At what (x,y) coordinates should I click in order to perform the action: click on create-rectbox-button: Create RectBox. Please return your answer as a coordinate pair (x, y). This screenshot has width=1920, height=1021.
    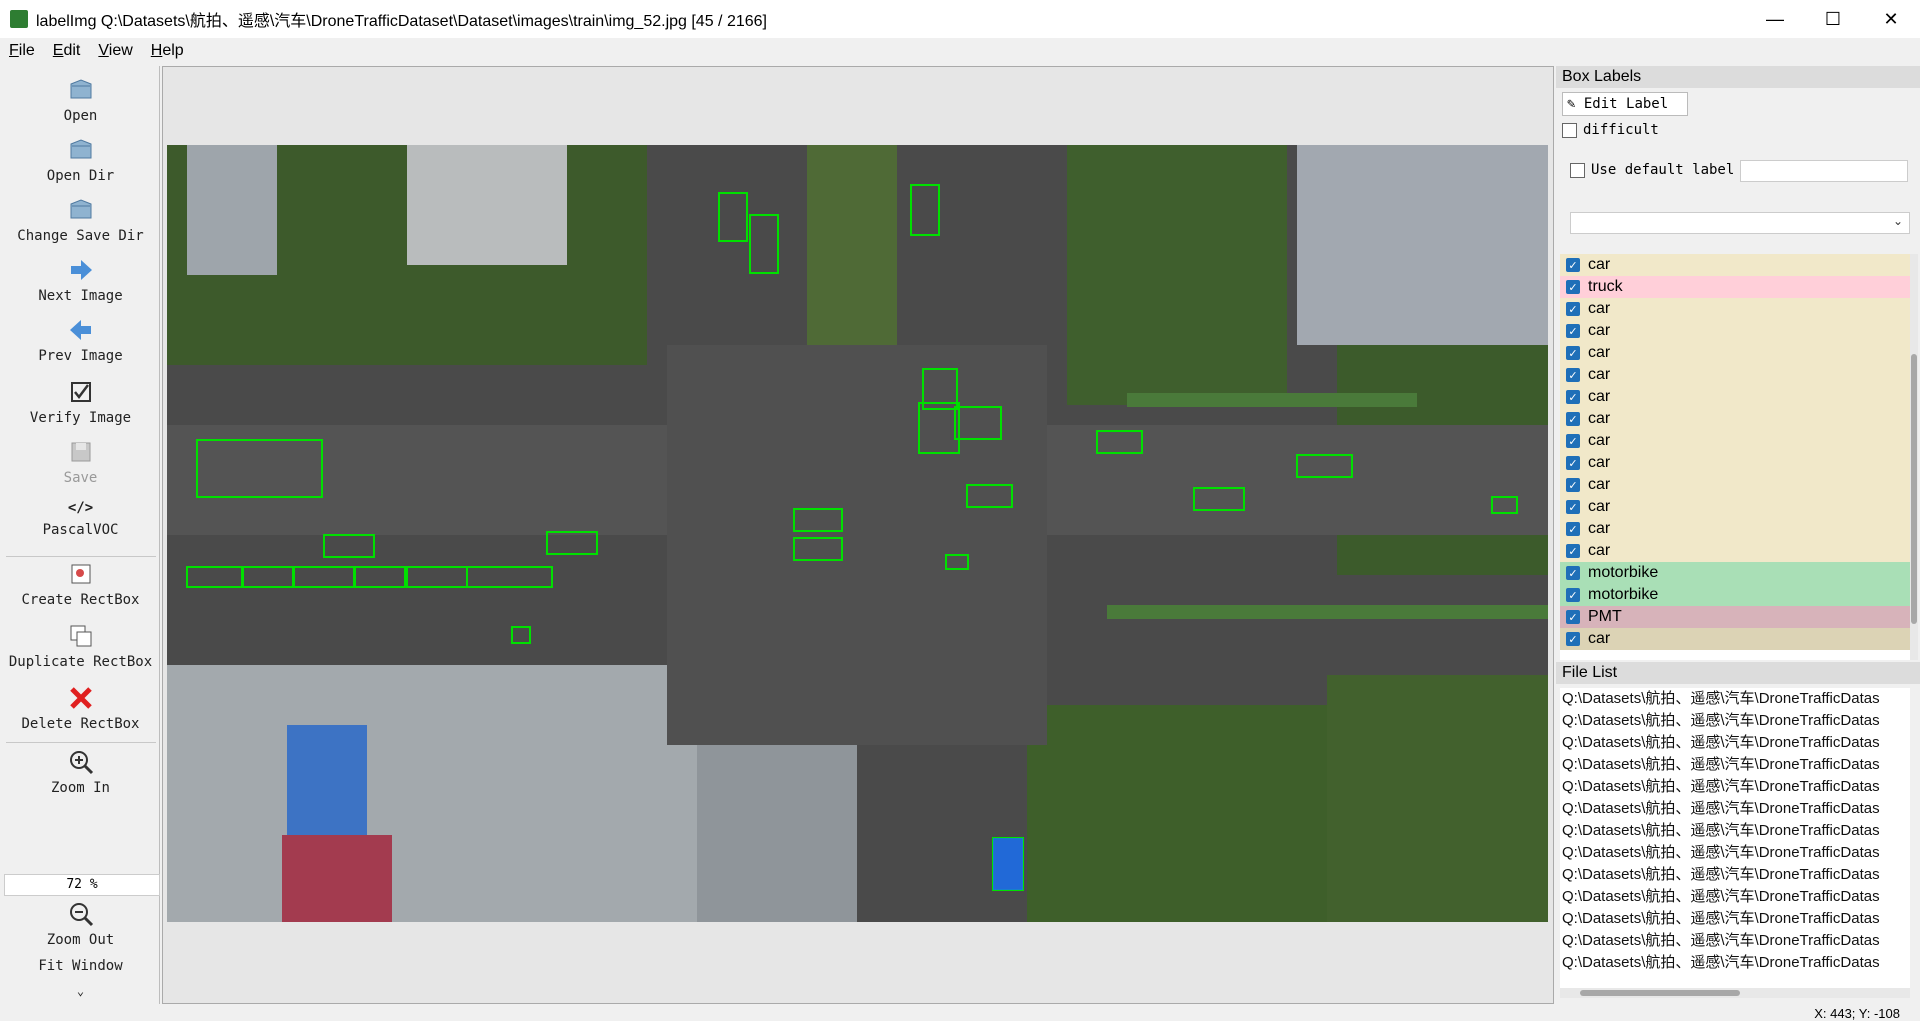
    Looking at the image, I should click on (80, 584).